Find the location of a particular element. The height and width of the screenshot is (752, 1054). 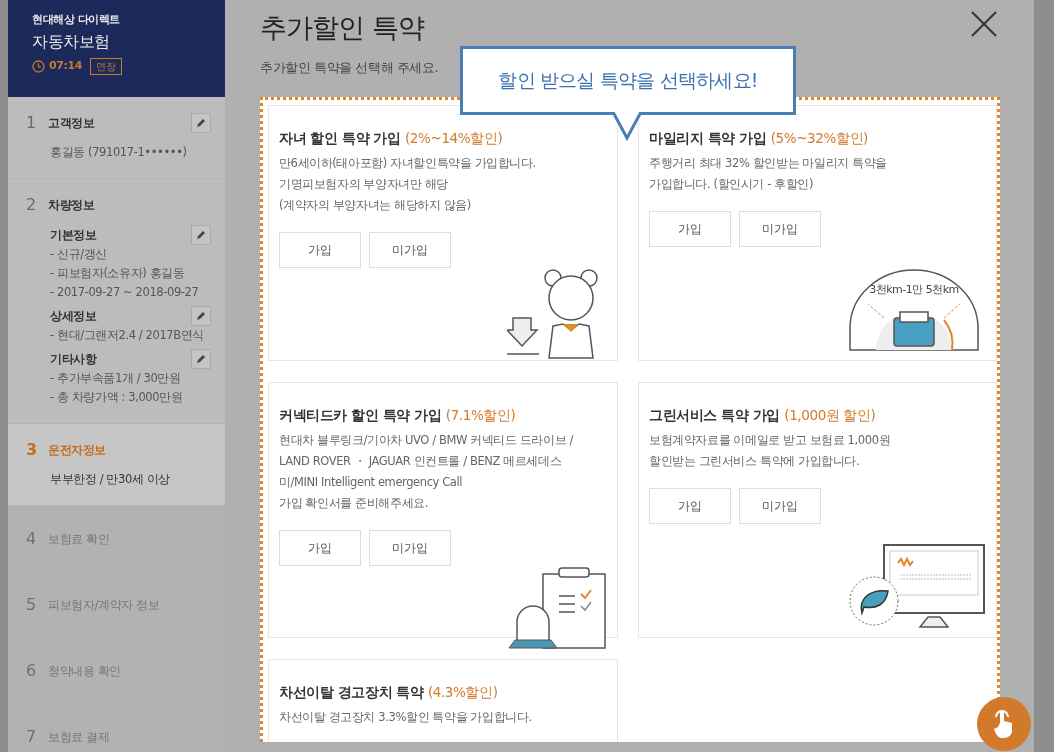

option-title: 자녀 할인 특약 가입 (2%~14%할인) is located at coordinates (391, 139).